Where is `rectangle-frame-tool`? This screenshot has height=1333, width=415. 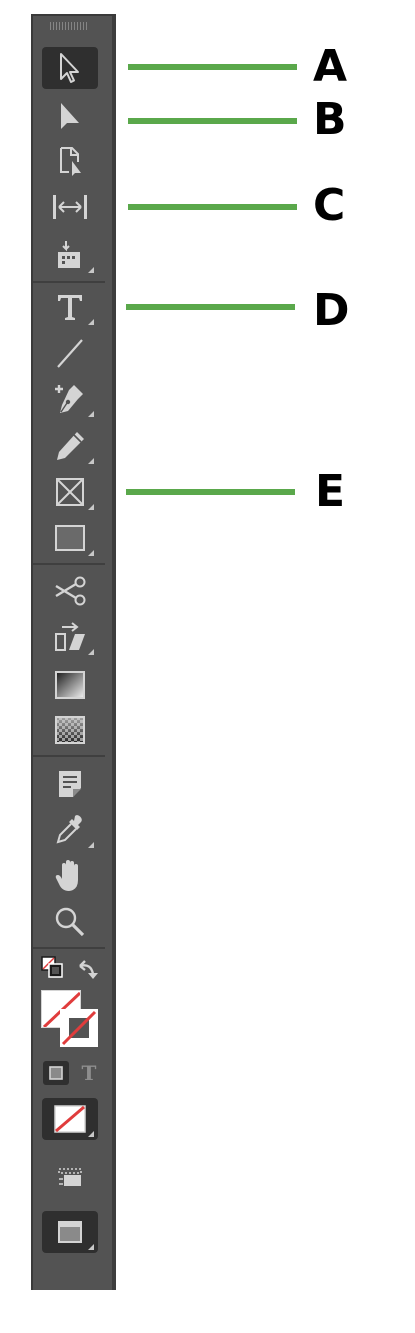 rectangle-frame-tool is located at coordinates (70, 492).